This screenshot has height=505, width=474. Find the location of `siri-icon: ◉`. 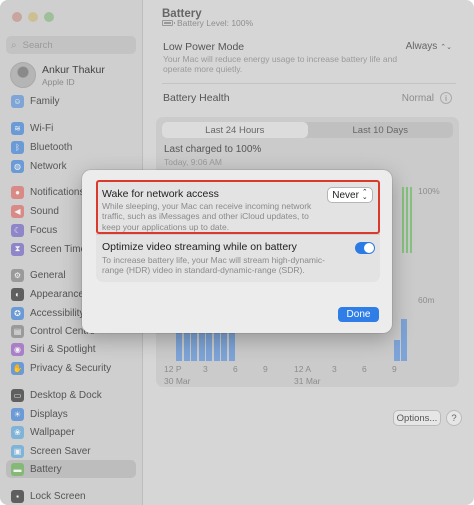

siri-icon: ◉ is located at coordinates (17, 349).